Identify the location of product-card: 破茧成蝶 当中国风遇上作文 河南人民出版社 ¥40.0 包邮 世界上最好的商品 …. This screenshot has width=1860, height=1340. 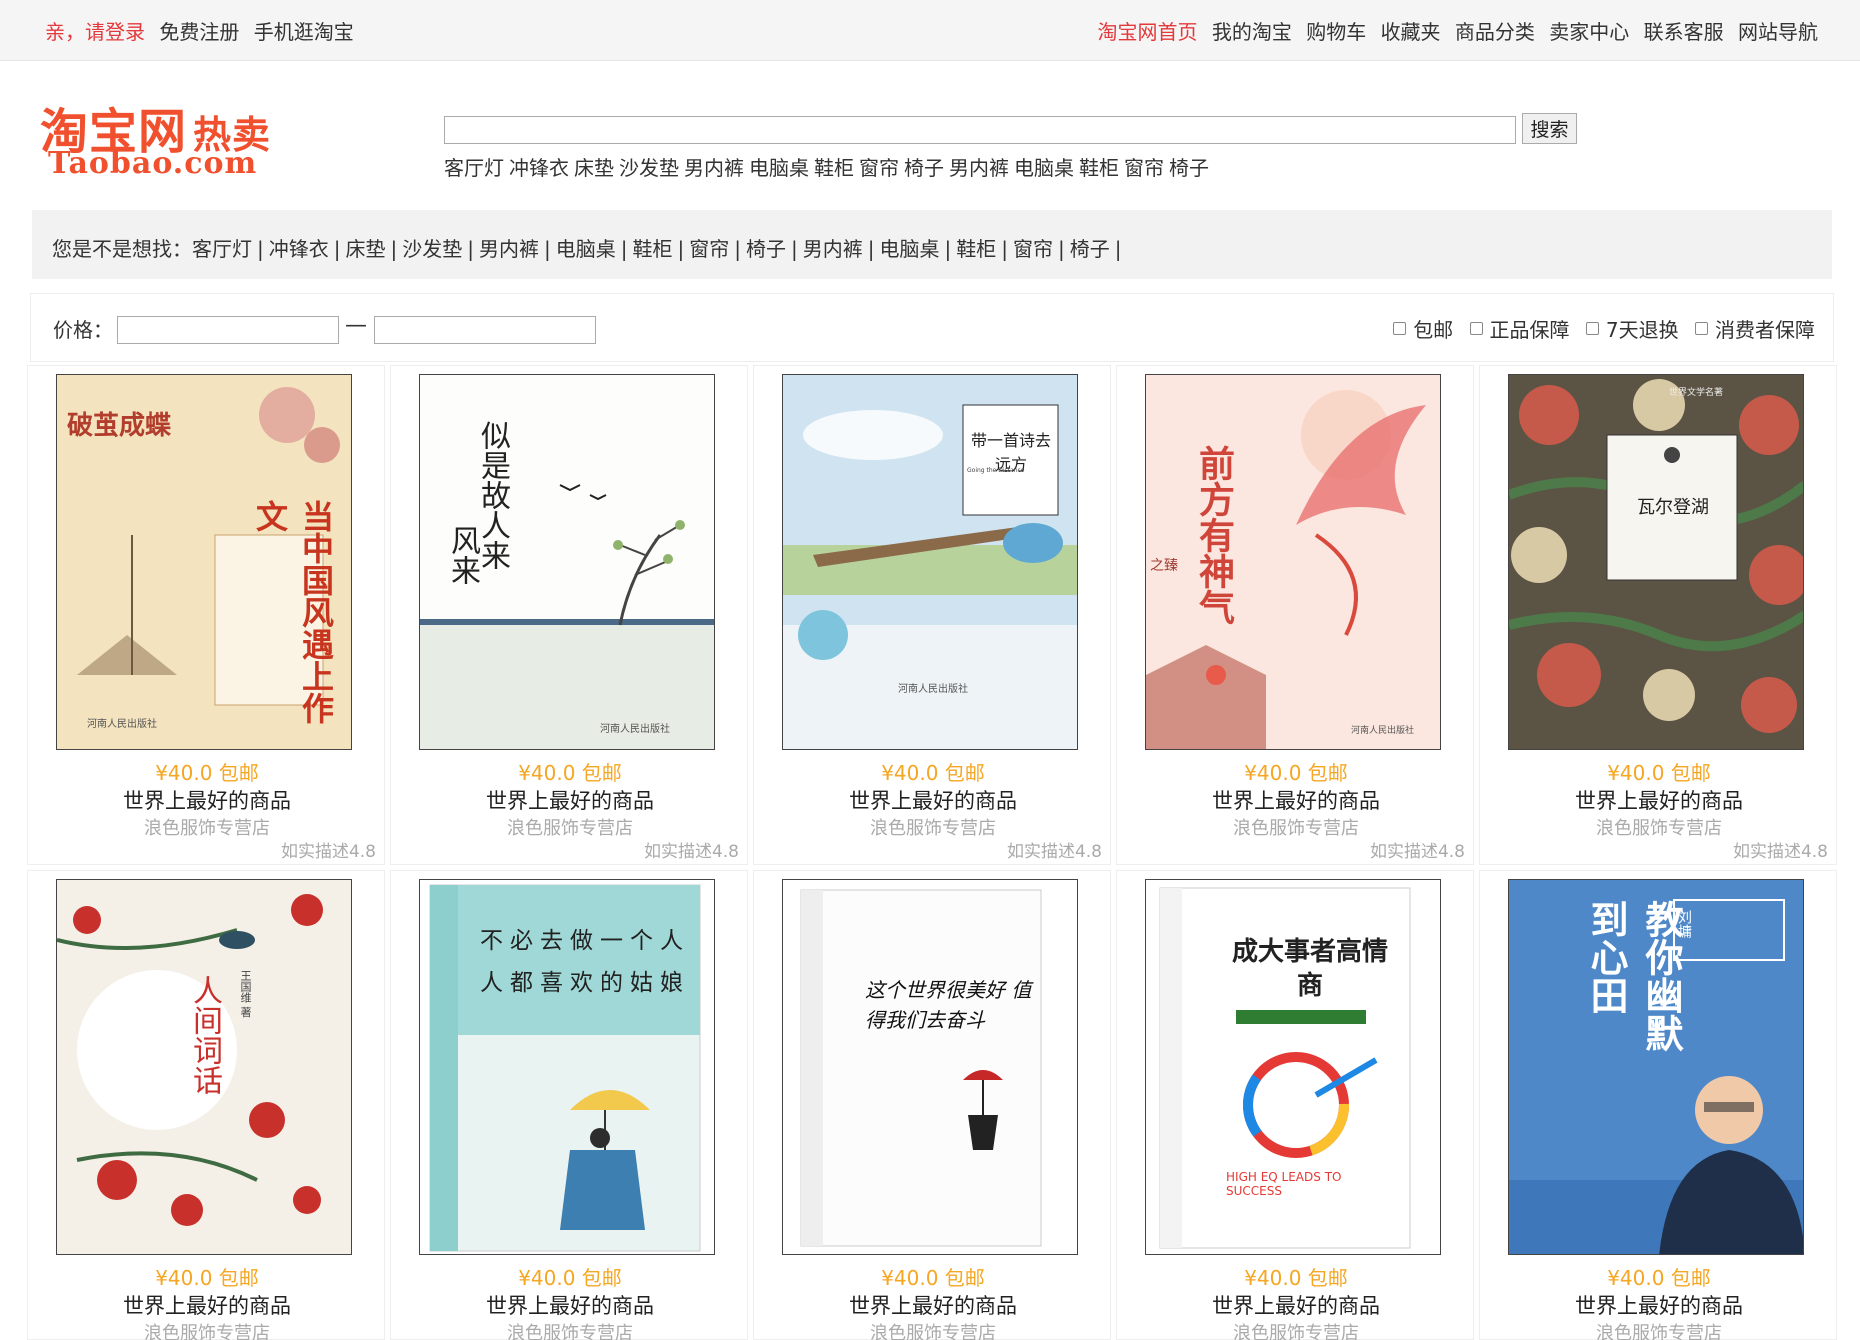
(206, 615).